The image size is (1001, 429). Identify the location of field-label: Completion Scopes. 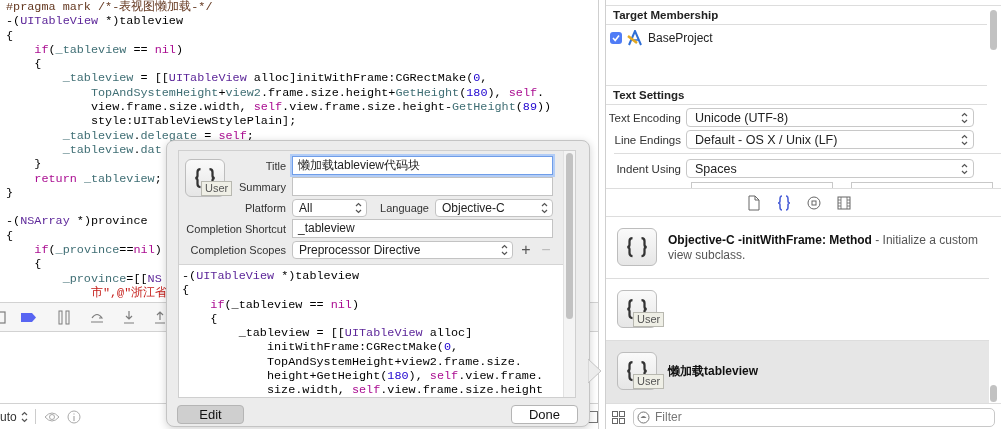
(237, 249).